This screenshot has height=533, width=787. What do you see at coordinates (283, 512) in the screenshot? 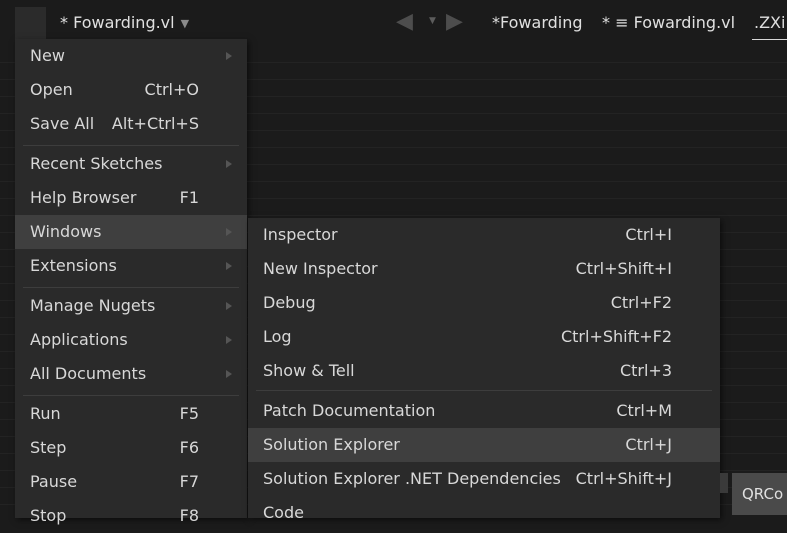
I see `menu-item-label: Code` at bounding box center [283, 512].